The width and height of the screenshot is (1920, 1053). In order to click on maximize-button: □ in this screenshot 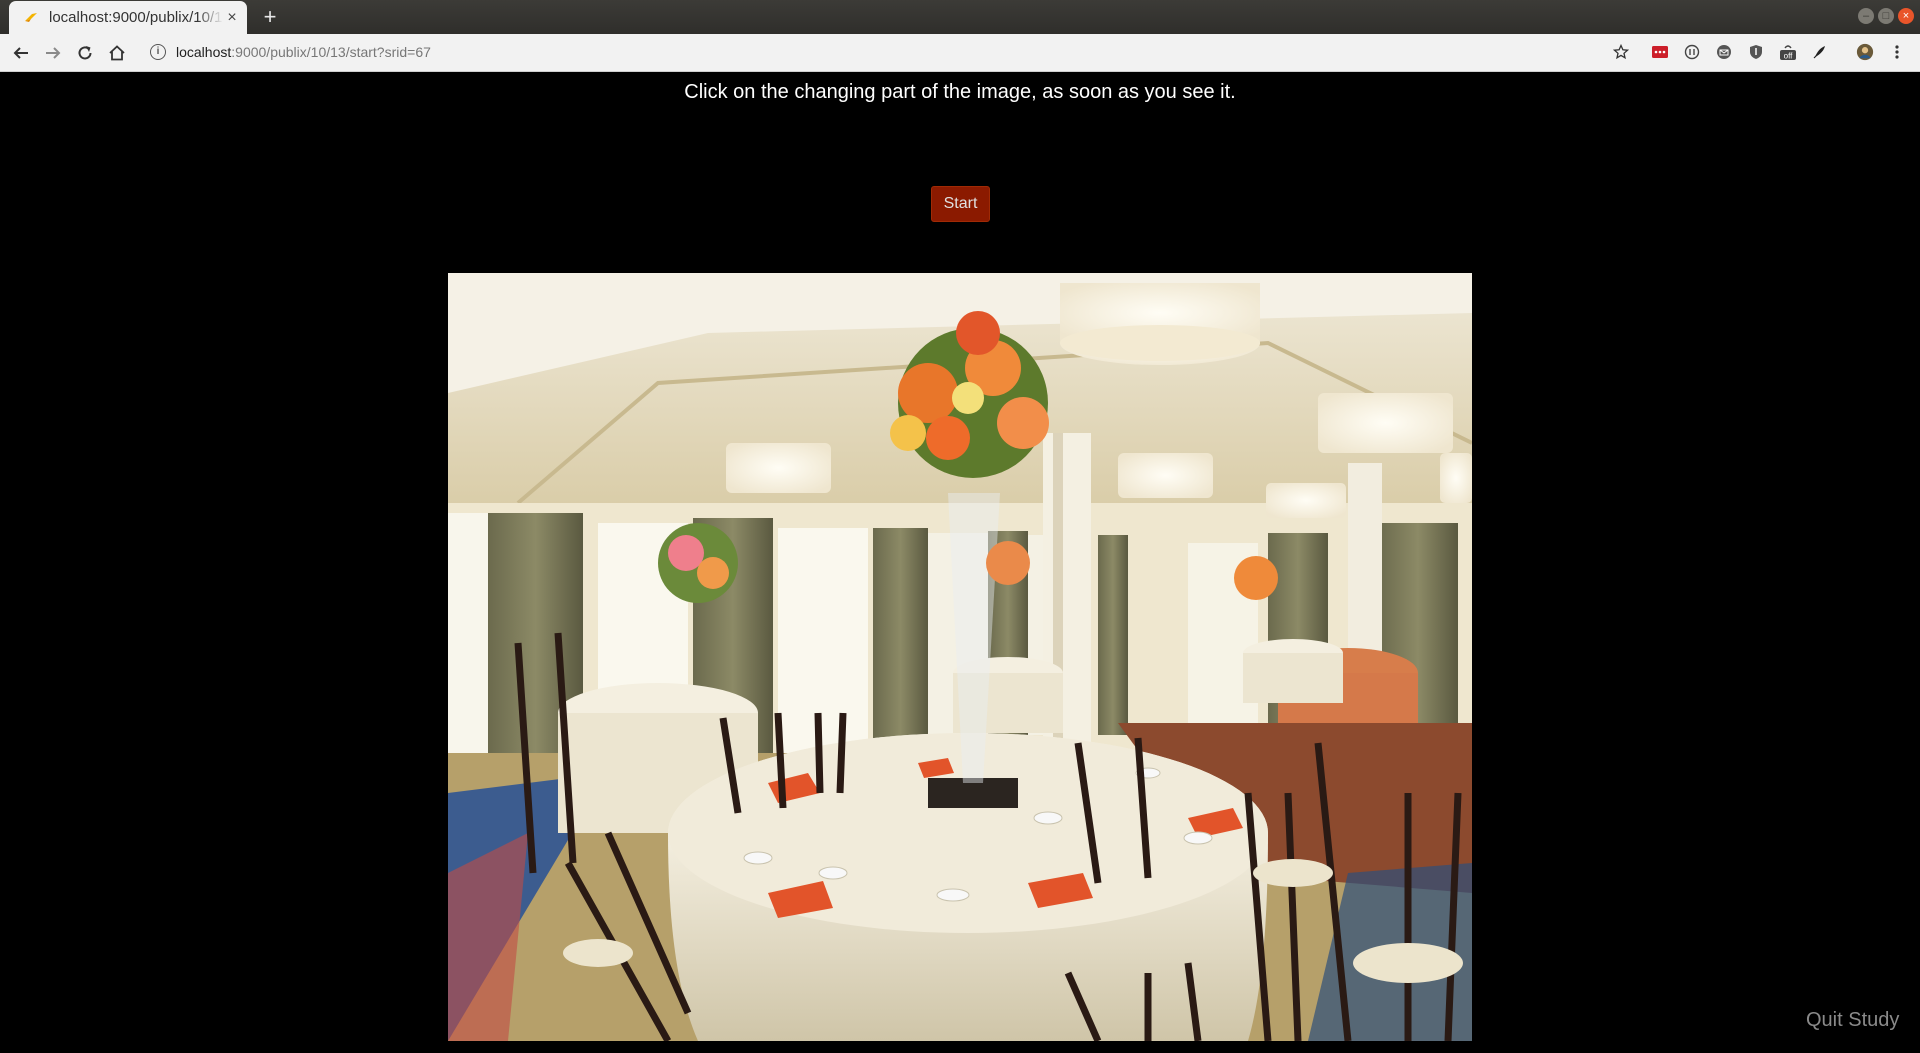, I will do `click(1886, 16)`.